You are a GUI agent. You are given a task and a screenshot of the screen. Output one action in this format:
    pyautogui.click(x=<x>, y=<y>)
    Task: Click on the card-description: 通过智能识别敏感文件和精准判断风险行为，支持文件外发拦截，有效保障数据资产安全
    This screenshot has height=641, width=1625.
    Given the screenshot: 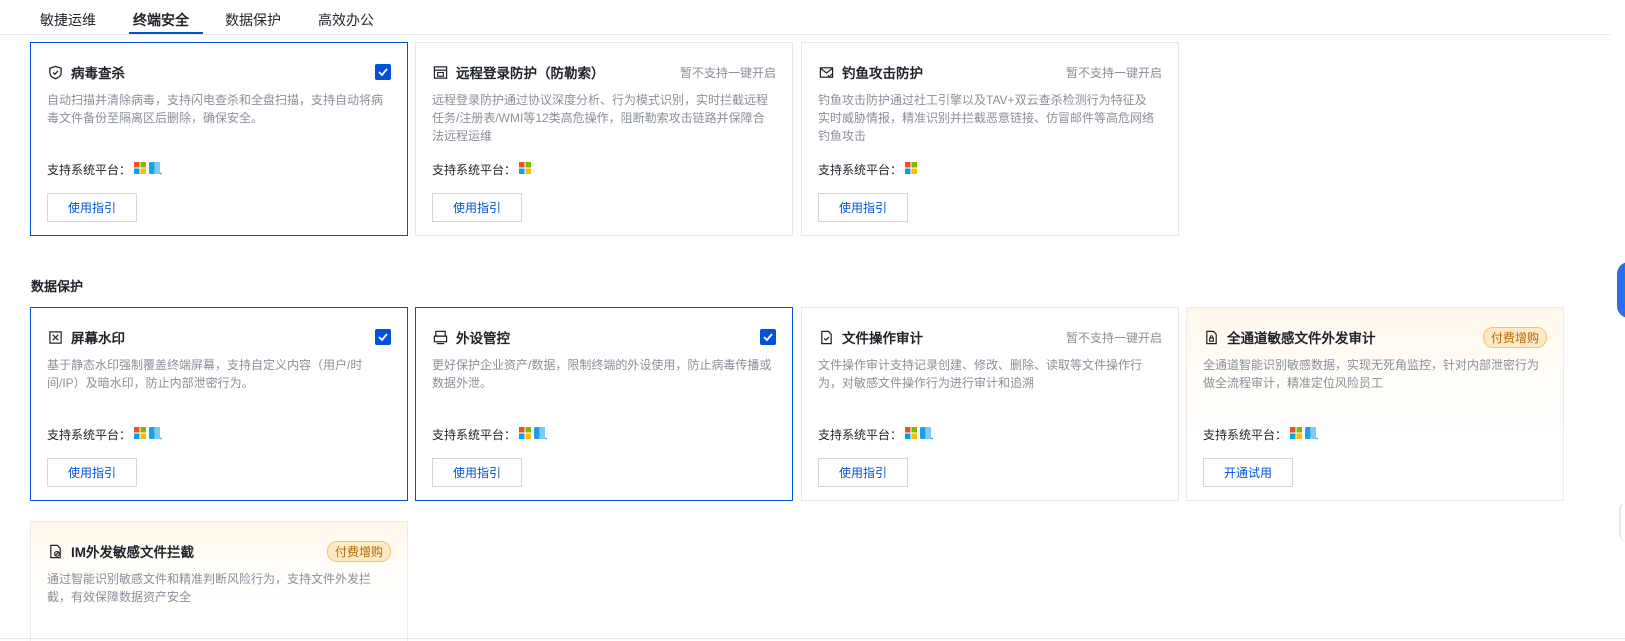 What is the action you would take?
    pyautogui.click(x=209, y=588)
    